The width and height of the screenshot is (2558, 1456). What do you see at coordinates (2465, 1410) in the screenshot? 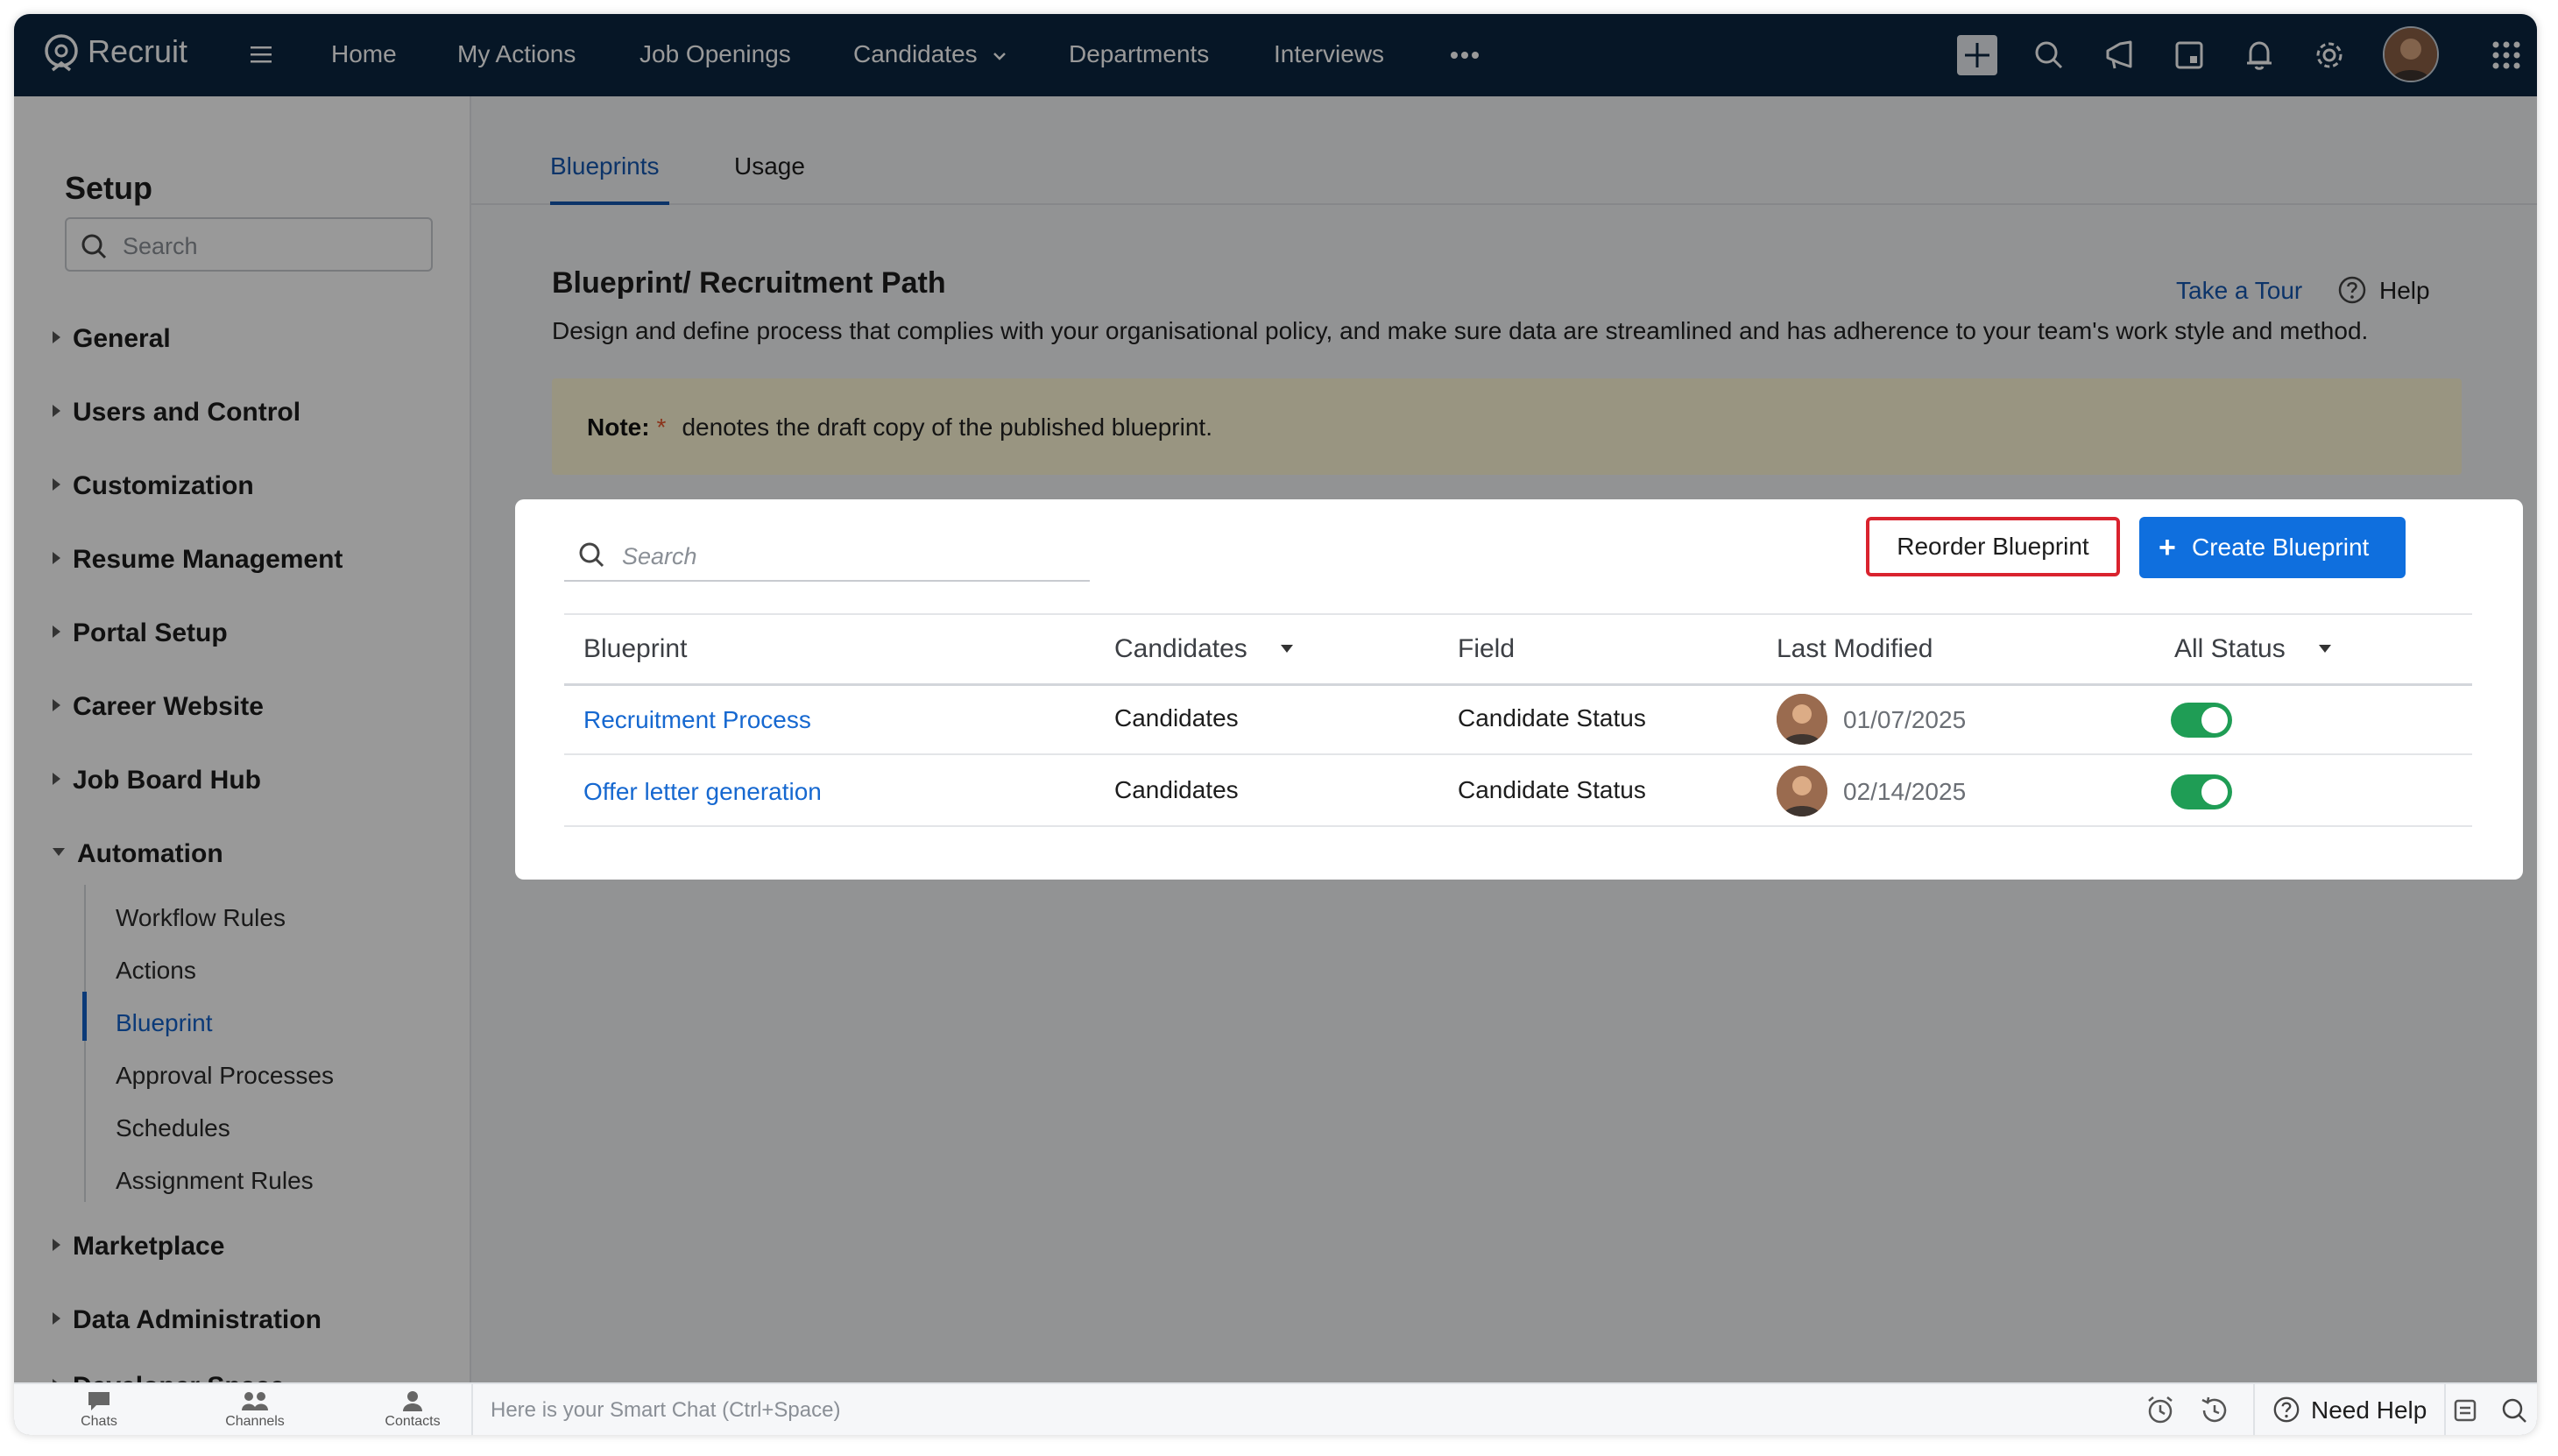
I see `notes-icon` at bounding box center [2465, 1410].